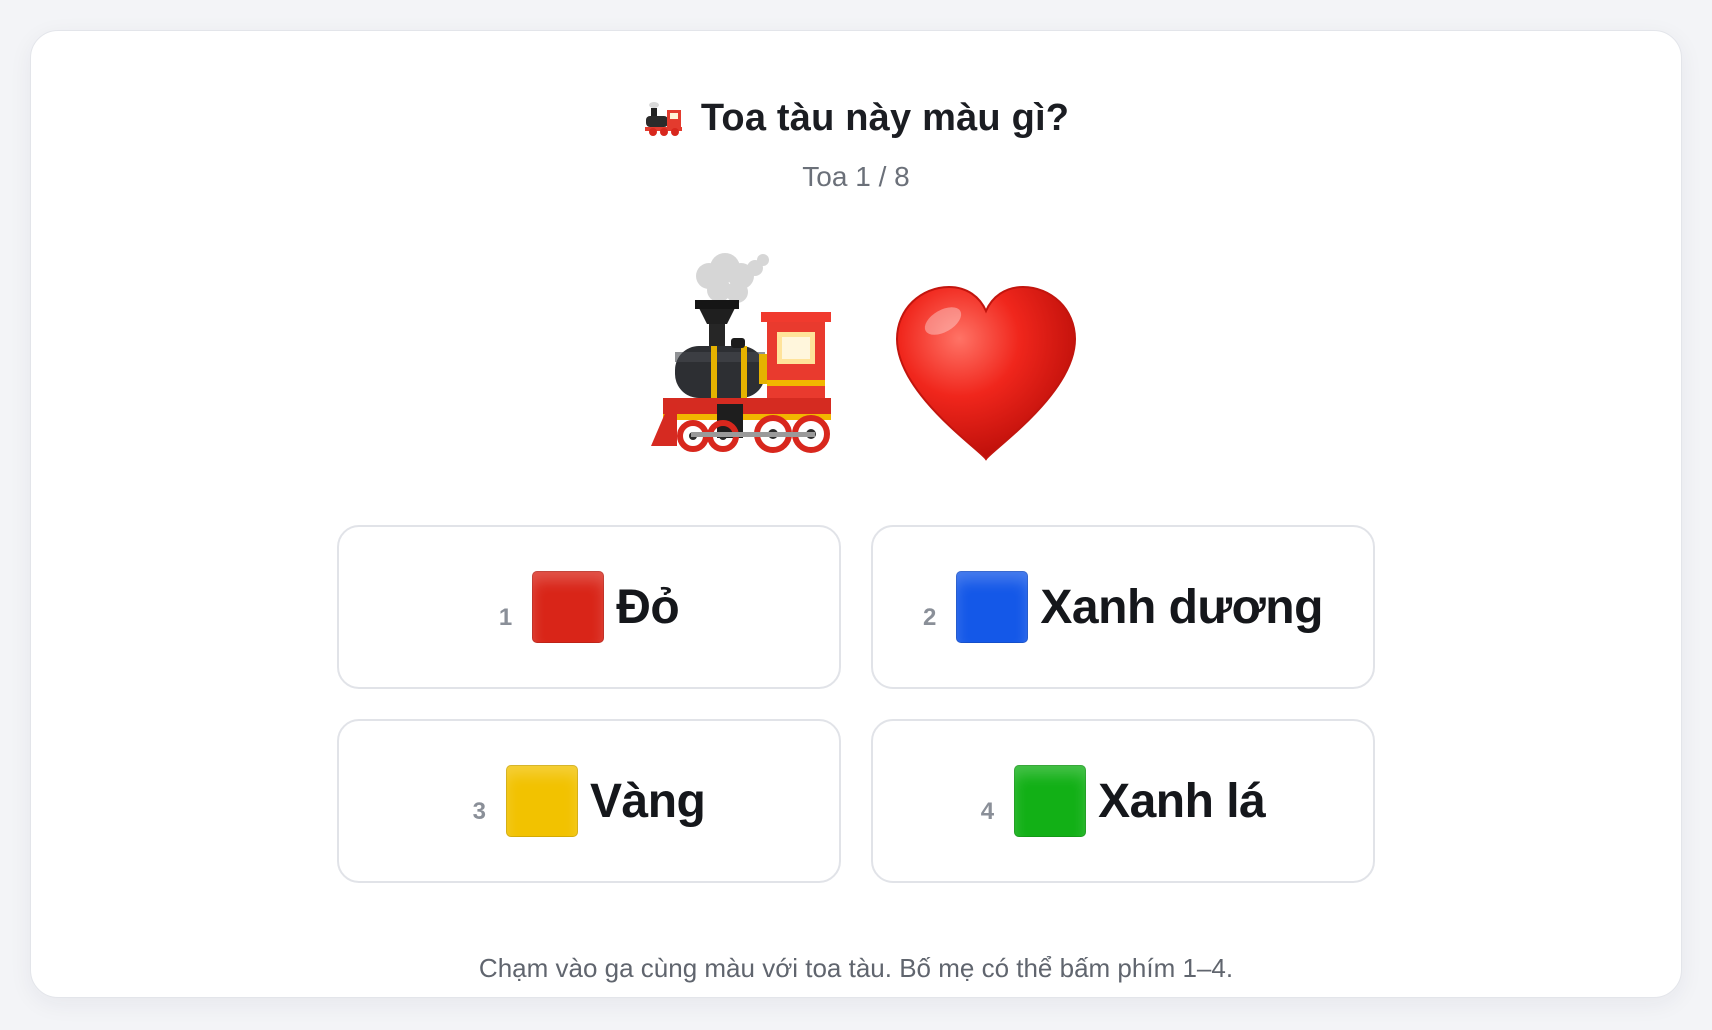 The width and height of the screenshot is (1712, 1030). What do you see at coordinates (505, 617) in the screenshot?
I see `option-number: 1` at bounding box center [505, 617].